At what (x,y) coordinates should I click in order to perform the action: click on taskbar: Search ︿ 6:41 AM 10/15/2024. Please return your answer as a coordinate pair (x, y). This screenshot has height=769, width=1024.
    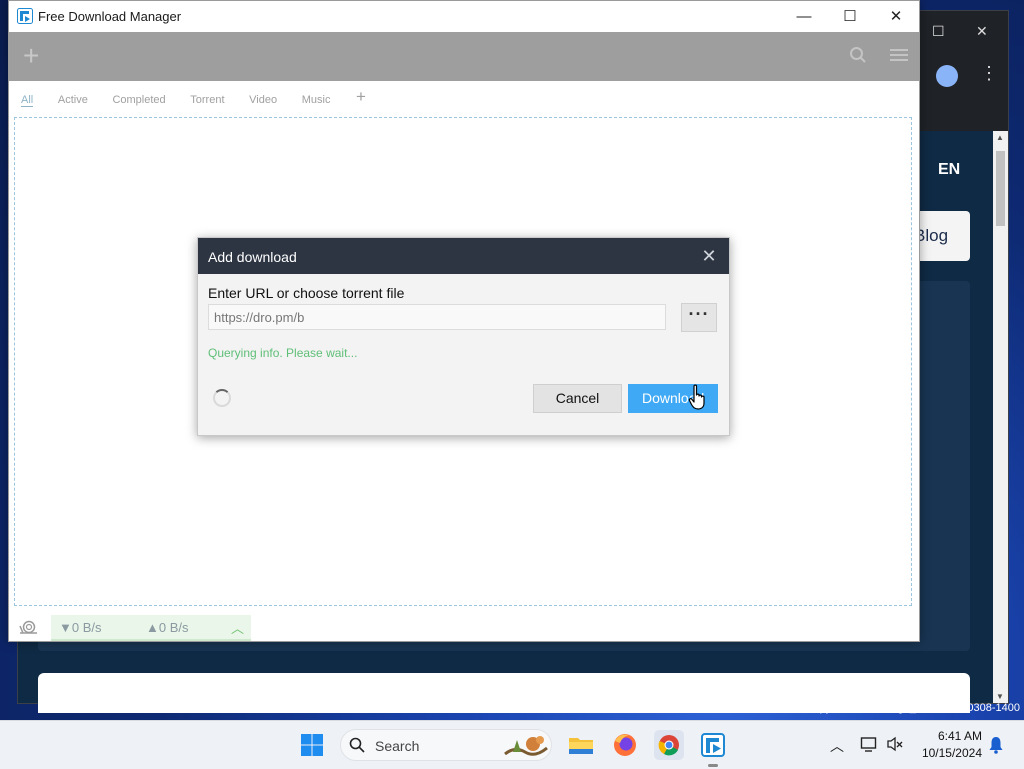
    Looking at the image, I should click on (512, 744).